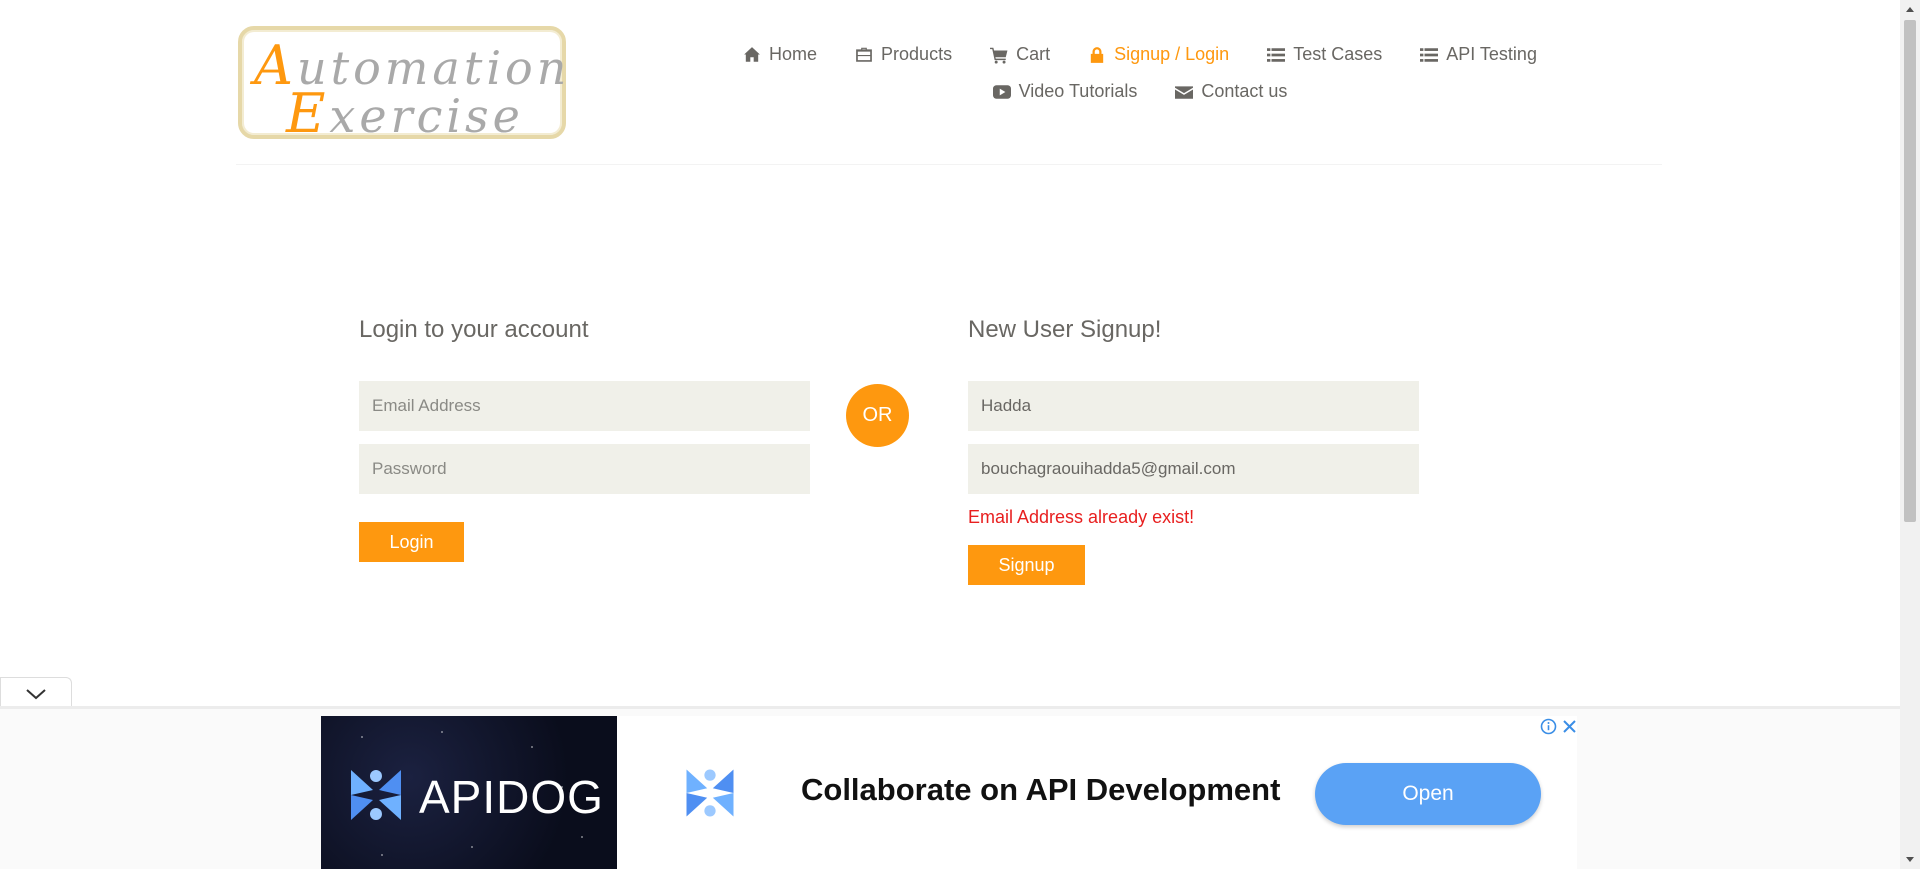  I want to click on page-scrollbar, so click(1910, 434).